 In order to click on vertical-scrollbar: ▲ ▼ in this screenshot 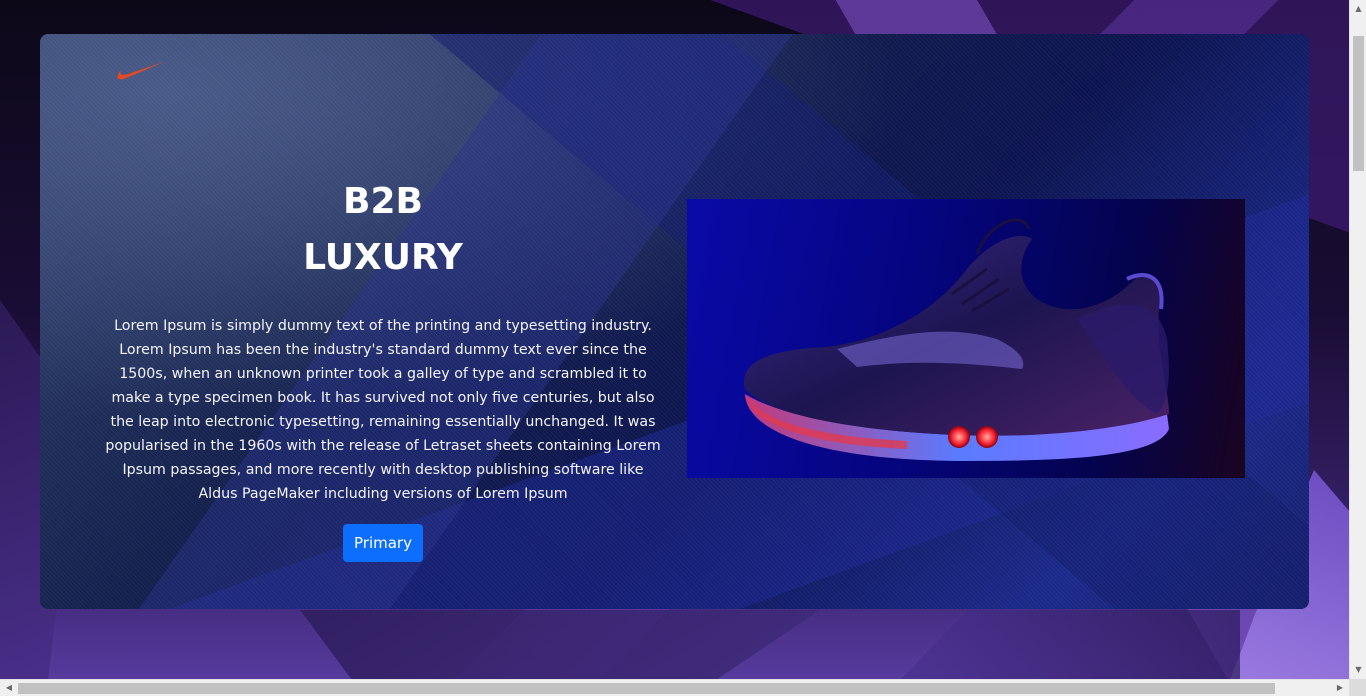, I will do `click(1357, 339)`.